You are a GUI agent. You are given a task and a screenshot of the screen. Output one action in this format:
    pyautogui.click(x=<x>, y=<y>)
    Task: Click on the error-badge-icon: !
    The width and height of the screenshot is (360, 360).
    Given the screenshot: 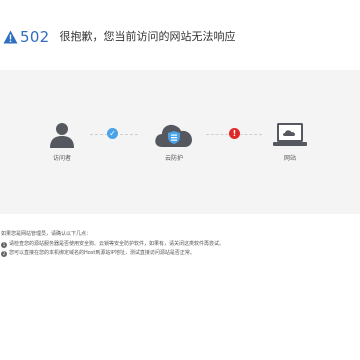 What is the action you would take?
    pyautogui.click(x=234, y=133)
    